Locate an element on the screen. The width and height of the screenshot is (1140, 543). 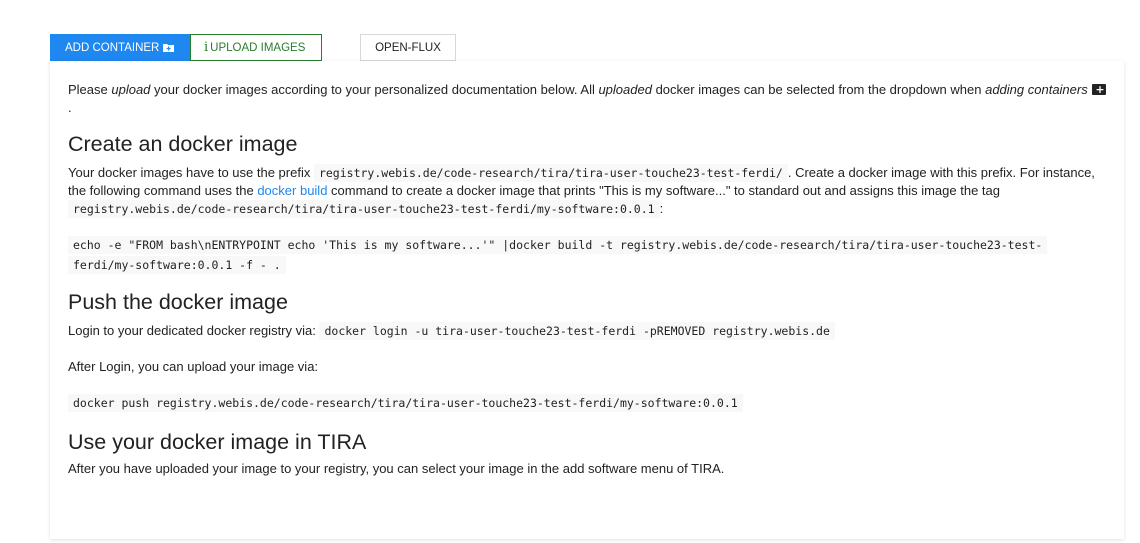
tab-open-flux: OPEN-FLUX is located at coordinates (408, 47).